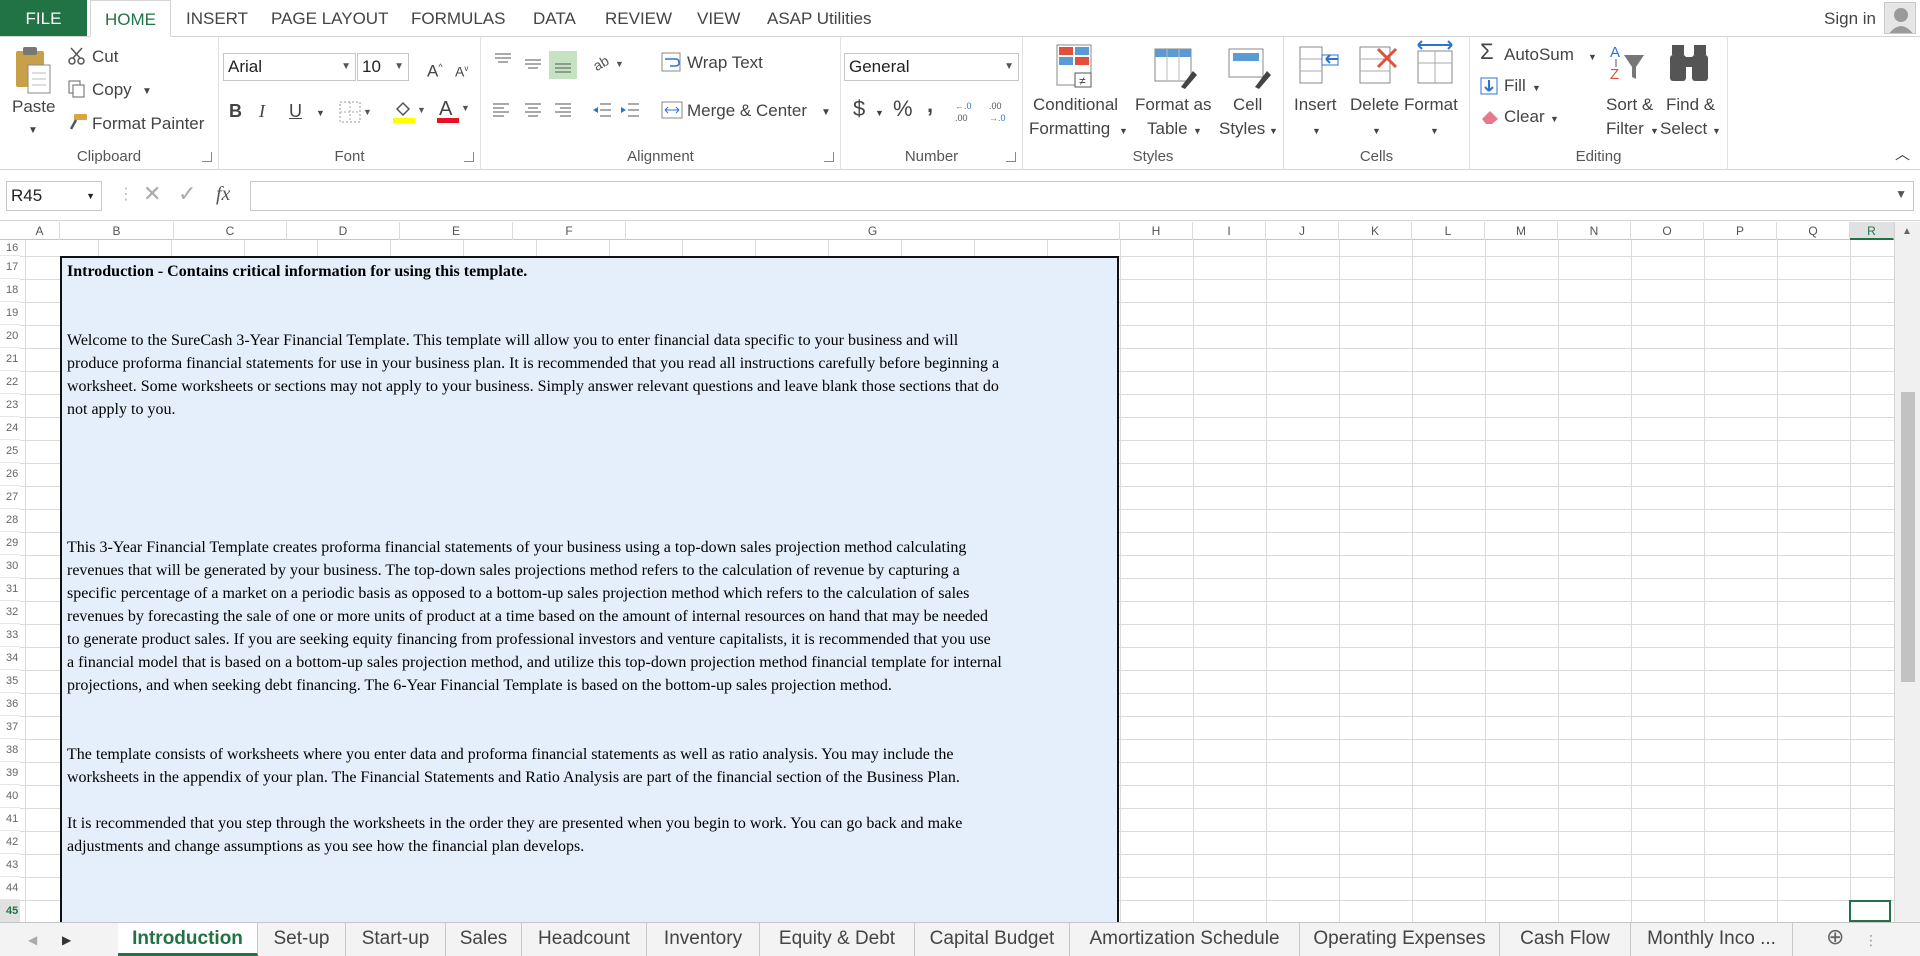 This screenshot has width=1920, height=956. What do you see at coordinates (826, 113) in the screenshot?
I see `merge-dropdown-icon: ▼` at bounding box center [826, 113].